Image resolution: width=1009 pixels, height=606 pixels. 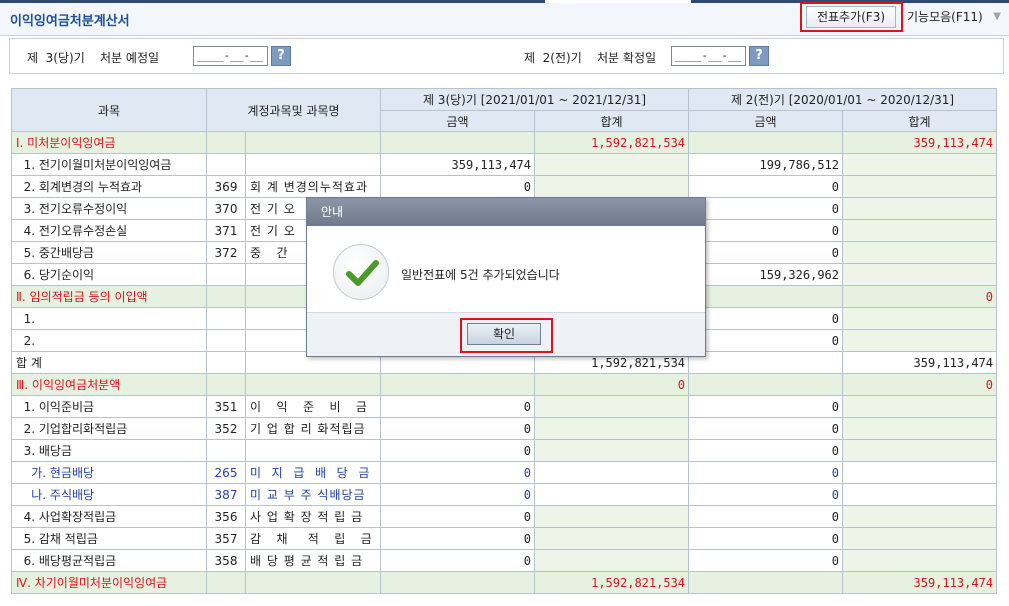 I want to click on table-row: 5. 감채 적립금 357 감 채 적 립 금00, so click(x=504, y=538).